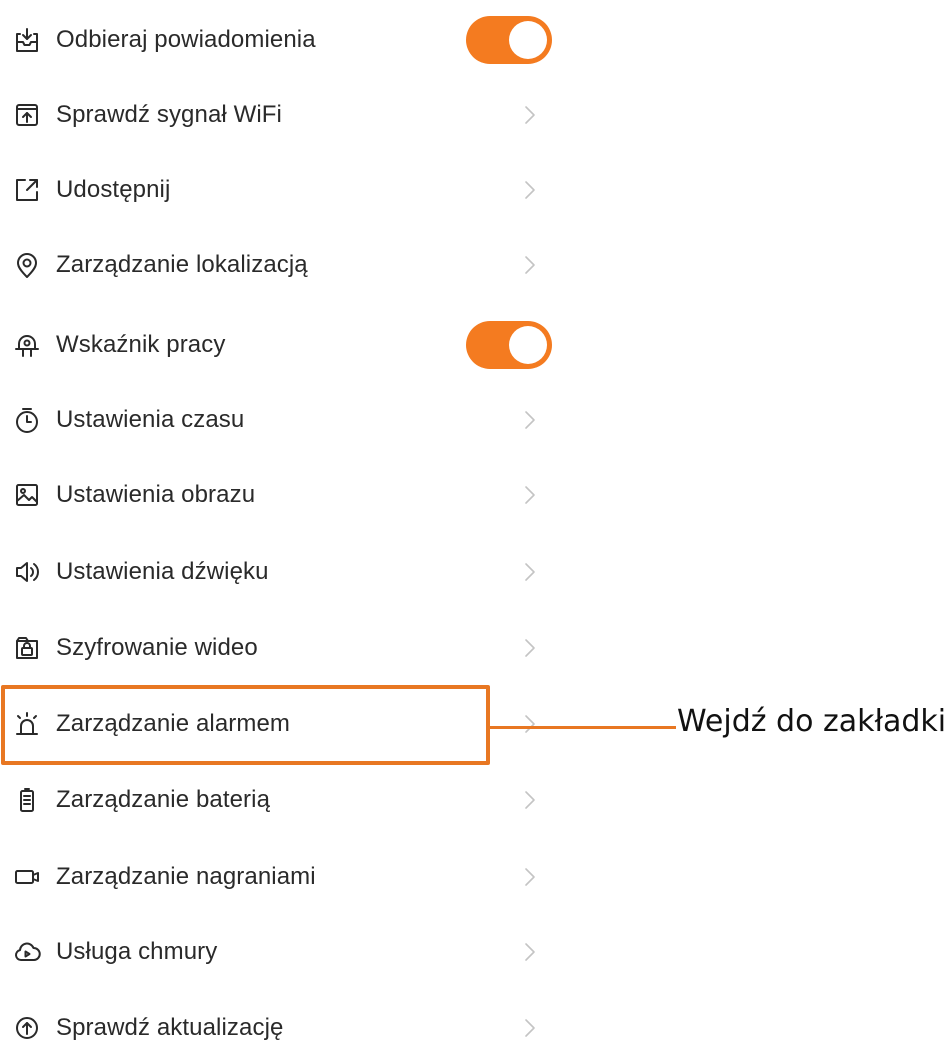  What do you see at coordinates (157, 647) in the screenshot?
I see `settings-item-label: Szyfrowanie wideo` at bounding box center [157, 647].